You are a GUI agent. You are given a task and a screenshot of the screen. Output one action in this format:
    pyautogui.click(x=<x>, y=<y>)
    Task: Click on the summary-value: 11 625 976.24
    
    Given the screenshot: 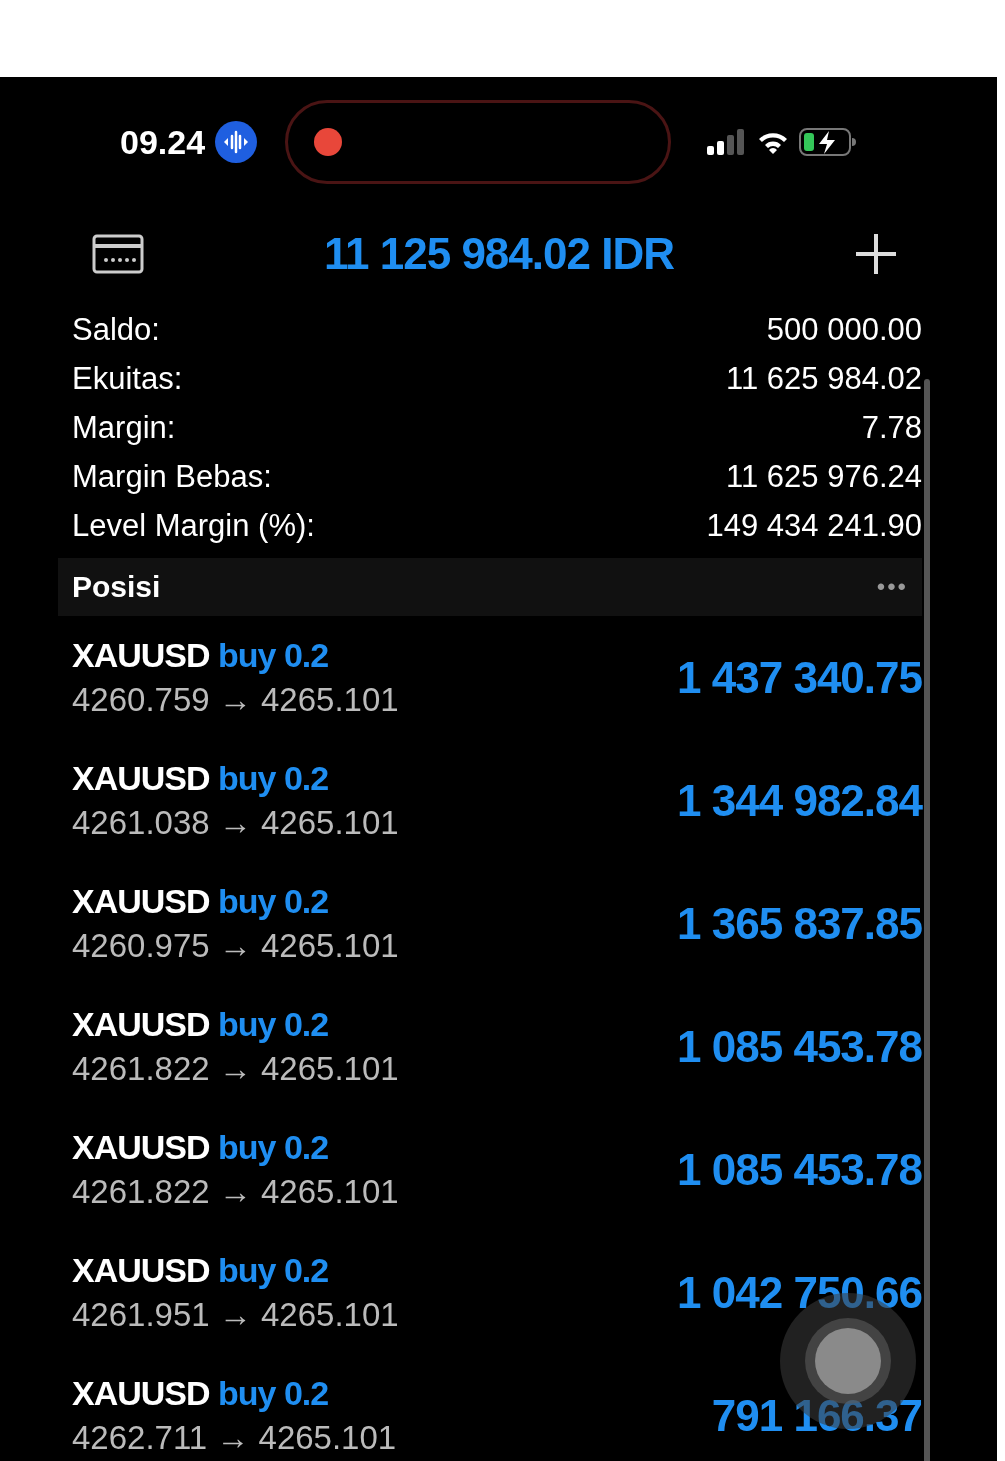 What is the action you would take?
    pyautogui.click(x=824, y=476)
    